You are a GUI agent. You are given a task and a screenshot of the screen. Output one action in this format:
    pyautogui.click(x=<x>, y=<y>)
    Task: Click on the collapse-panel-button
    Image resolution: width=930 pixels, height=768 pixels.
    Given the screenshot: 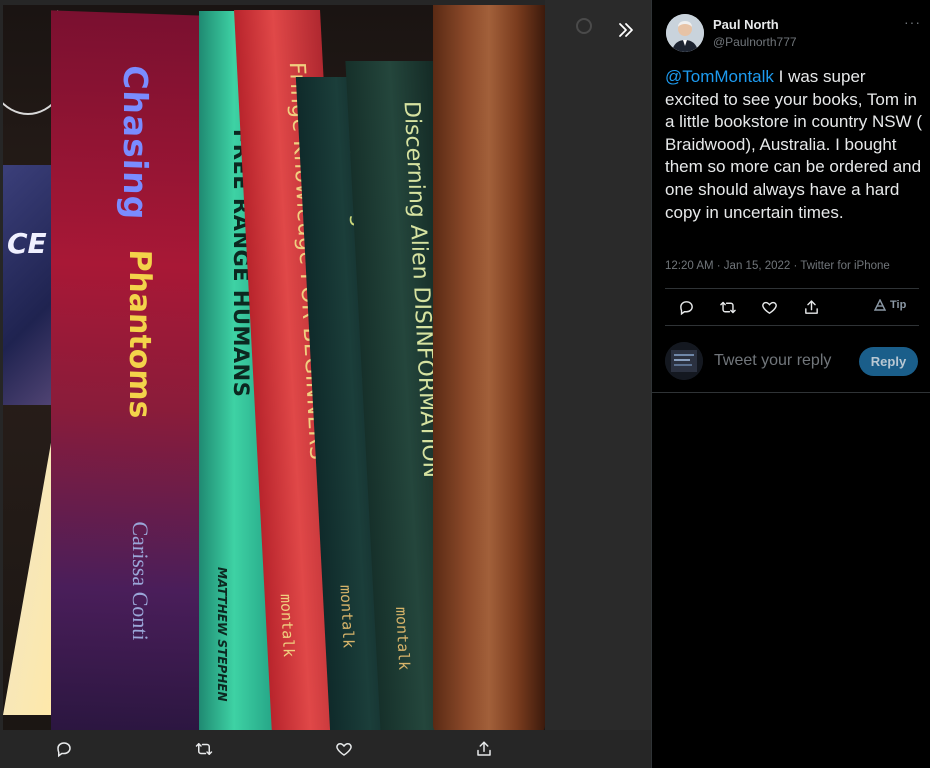 What is the action you would take?
    pyautogui.click(x=626, y=30)
    